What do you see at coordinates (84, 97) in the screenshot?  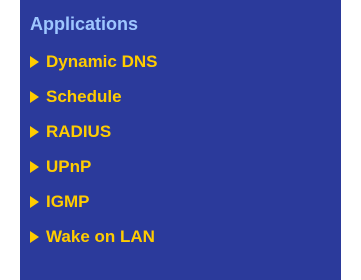 I see `menu-item-label: Schedule` at bounding box center [84, 97].